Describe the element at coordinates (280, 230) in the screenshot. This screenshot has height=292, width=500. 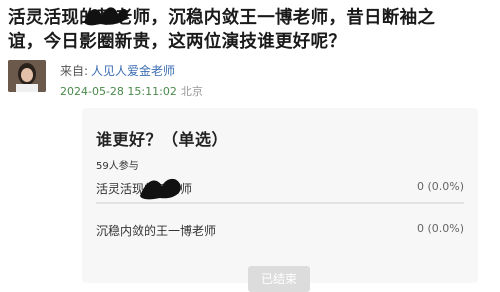
I see `poll-option-2: 沉稳内敛的王一博老师 0 (0.0%)` at that location.